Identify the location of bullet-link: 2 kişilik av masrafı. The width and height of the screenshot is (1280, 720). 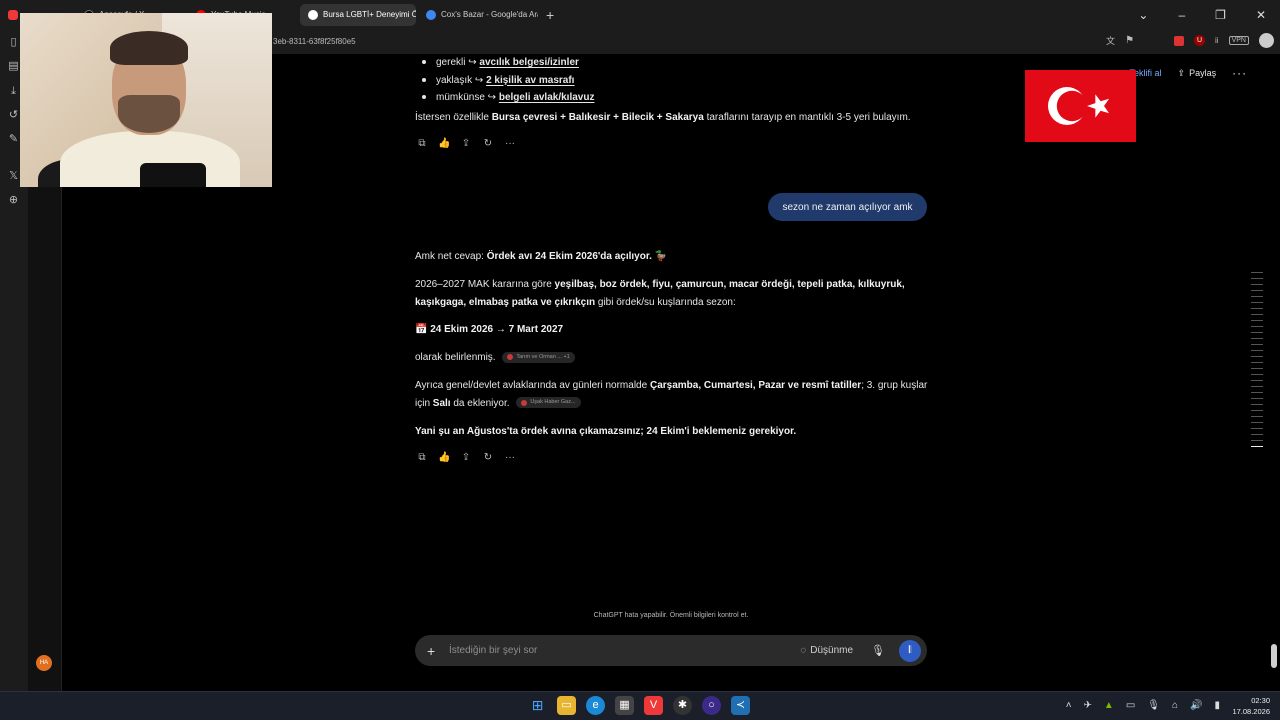
(530, 80).